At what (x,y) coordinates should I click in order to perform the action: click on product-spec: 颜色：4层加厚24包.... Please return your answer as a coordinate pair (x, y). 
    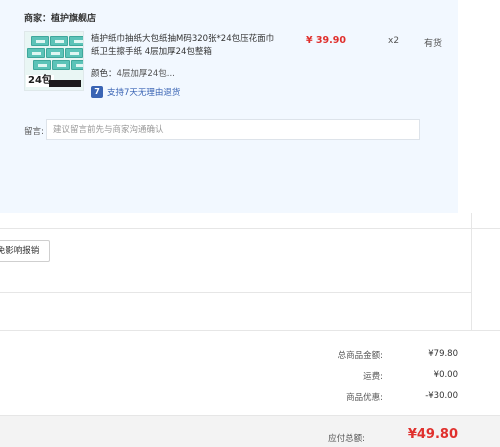
    Looking at the image, I should click on (133, 73).